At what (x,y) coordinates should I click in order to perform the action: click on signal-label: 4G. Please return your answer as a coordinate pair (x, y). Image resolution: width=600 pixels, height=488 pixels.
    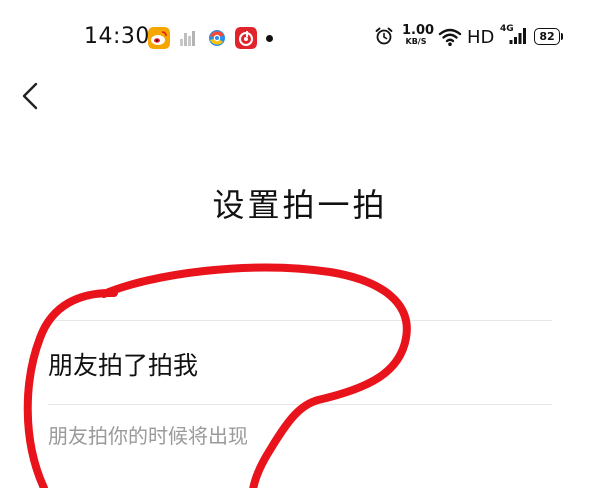
    Looking at the image, I should click on (507, 29).